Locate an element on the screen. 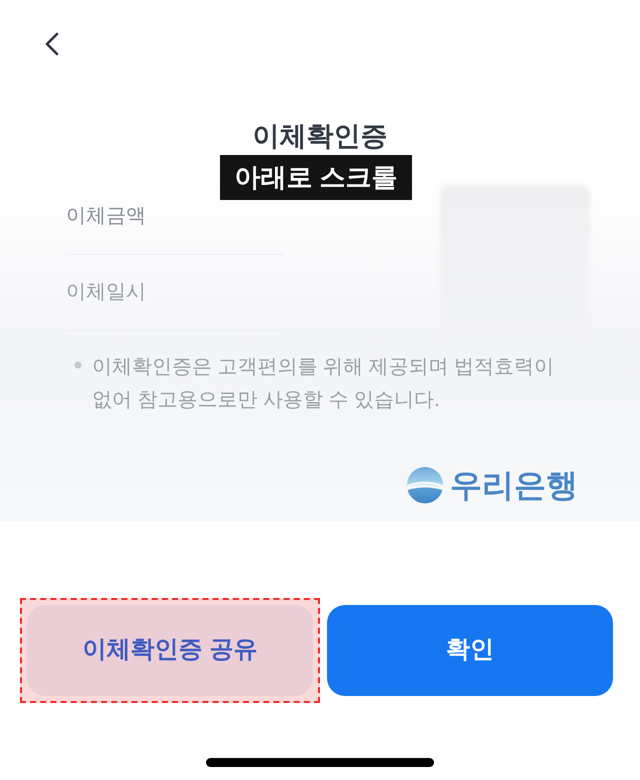 This screenshot has height=780, width=640. bullet-icon is located at coordinates (78, 364).